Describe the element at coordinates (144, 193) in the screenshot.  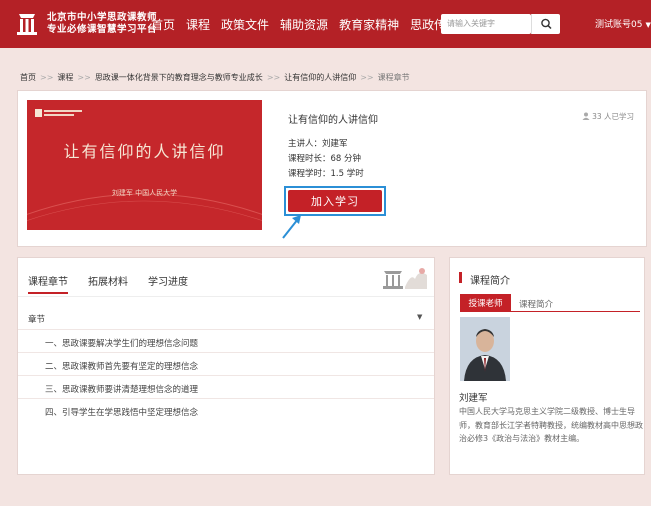
I see `cover-subtitle: 刘建军 中国人民大学` at that location.